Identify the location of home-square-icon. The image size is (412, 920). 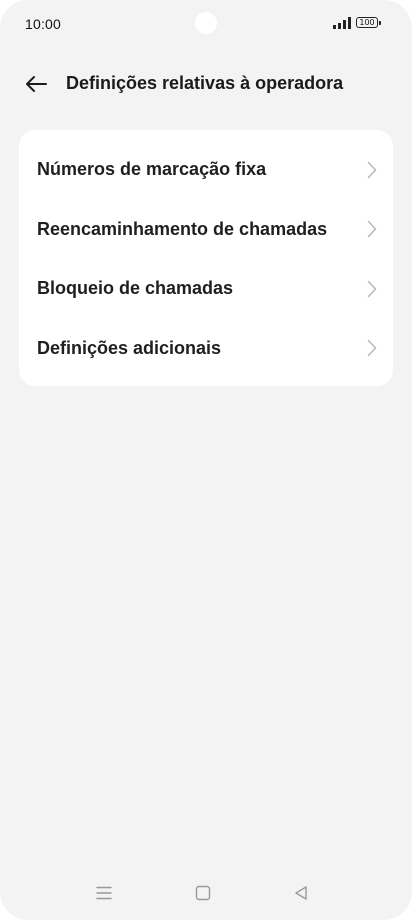
(203, 893).